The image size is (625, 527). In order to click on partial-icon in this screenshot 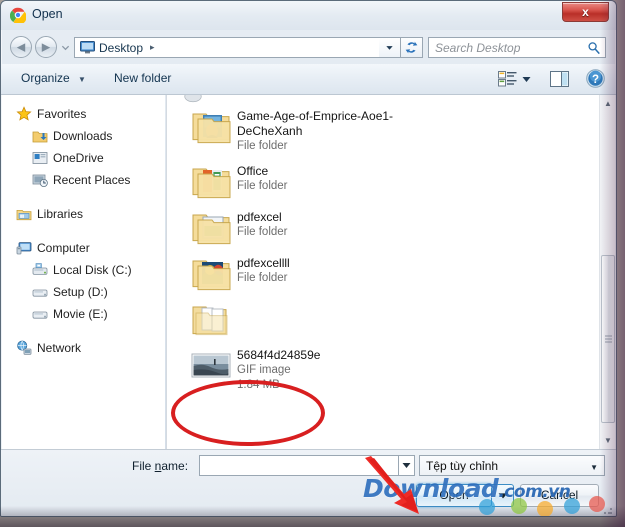, I will do `click(193, 99)`.